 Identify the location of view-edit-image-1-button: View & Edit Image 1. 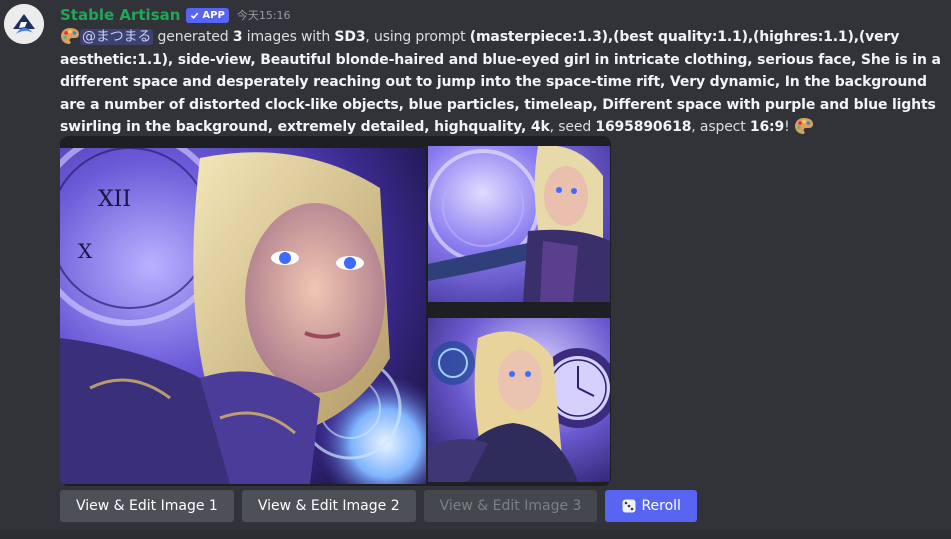
(147, 506).